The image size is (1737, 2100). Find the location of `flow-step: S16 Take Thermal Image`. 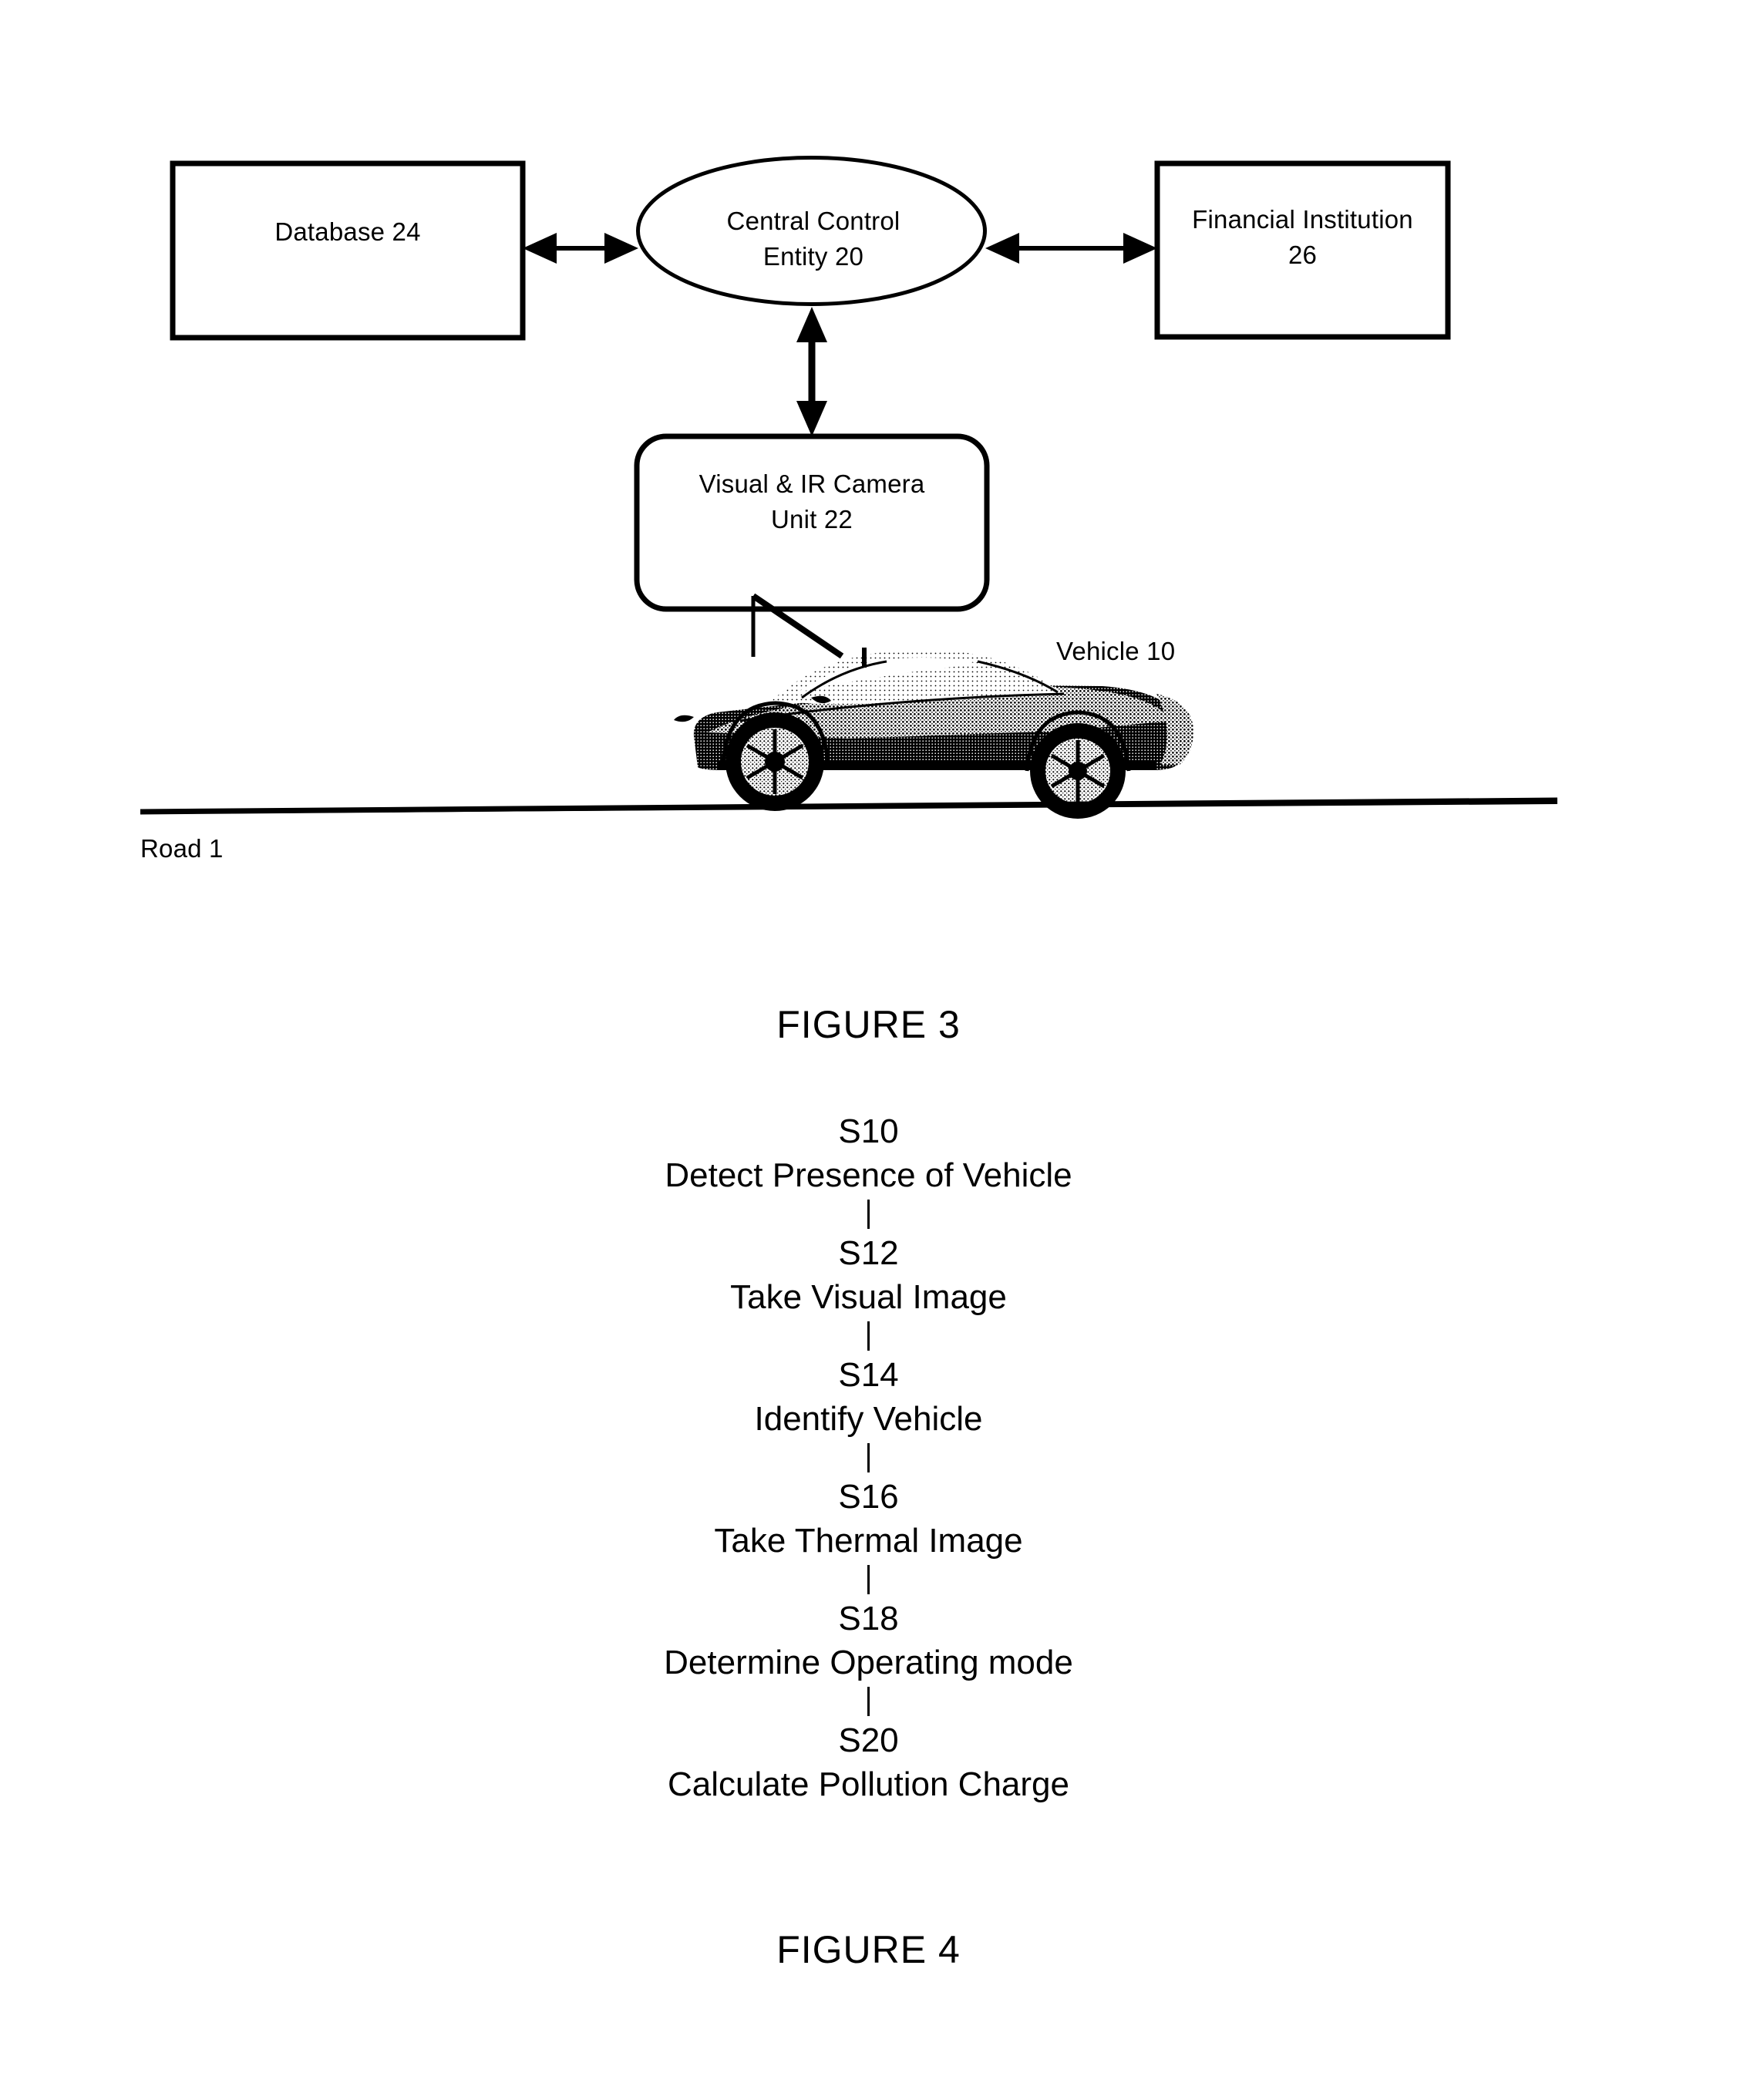

flow-step: S16 Take Thermal Image is located at coordinates (868, 1519).